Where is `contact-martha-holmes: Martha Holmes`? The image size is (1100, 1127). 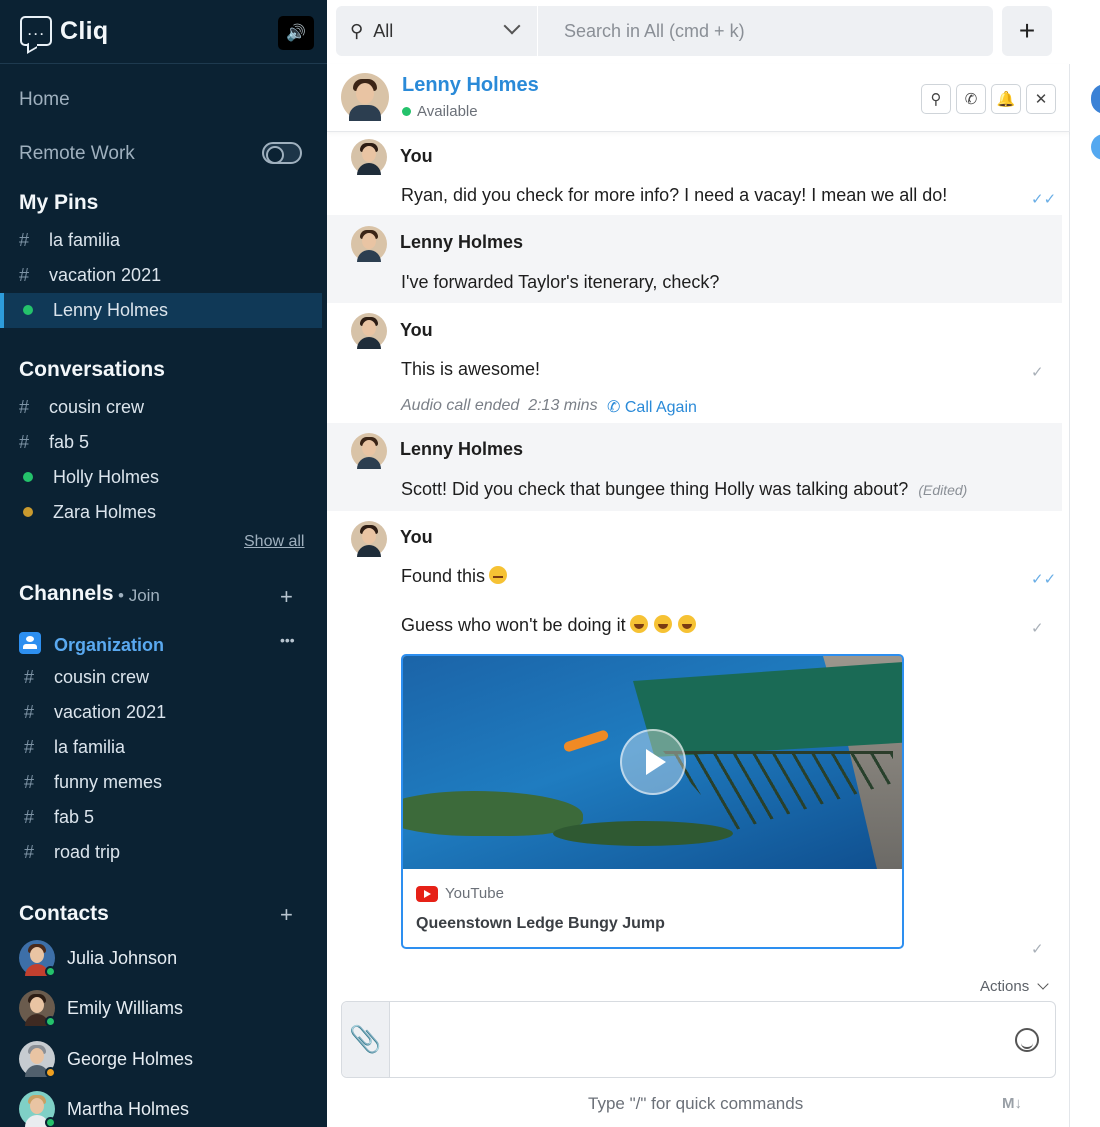 contact-martha-holmes: Martha Holmes is located at coordinates (104, 1109).